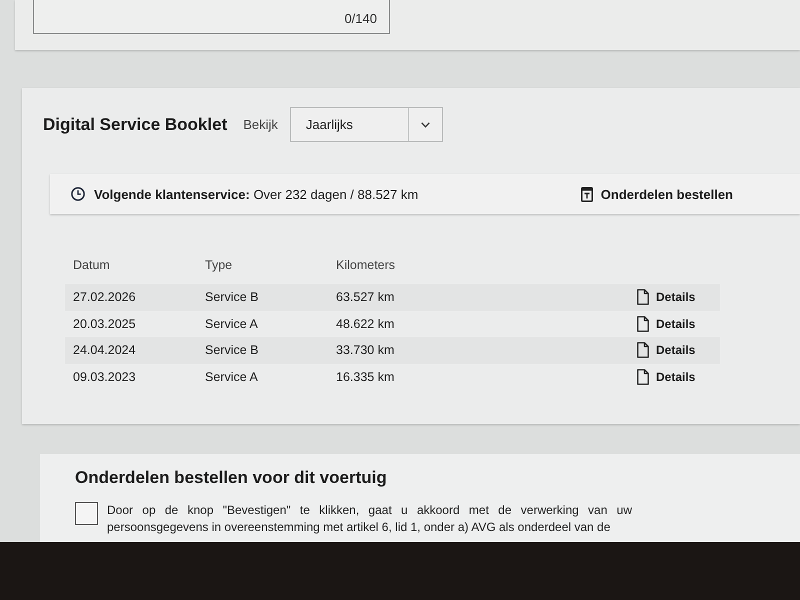 Image resolution: width=800 pixels, height=600 pixels. Describe the element at coordinates (260, 124) in the screenshot. I see `view-label: Bekijk` at that location.